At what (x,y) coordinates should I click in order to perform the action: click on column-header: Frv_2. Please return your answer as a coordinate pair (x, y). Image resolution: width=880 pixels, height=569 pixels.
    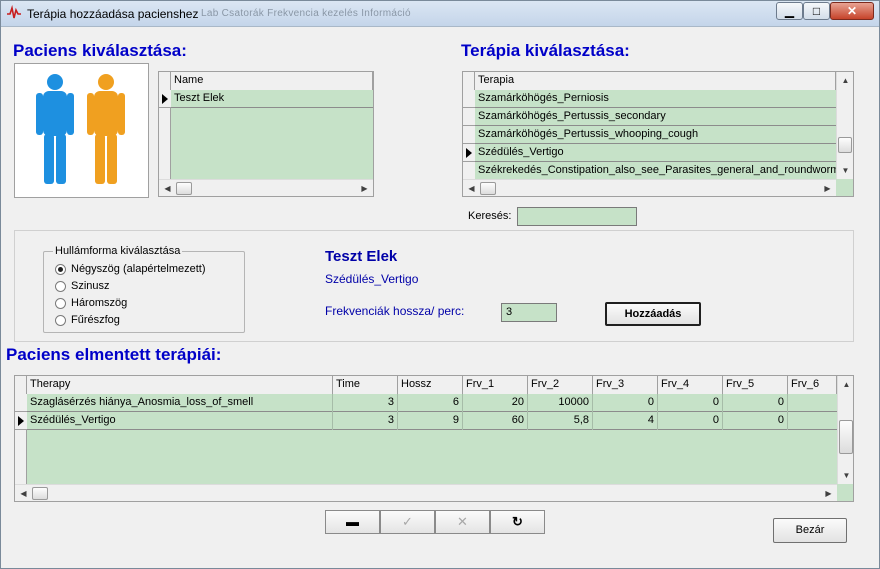
    Looking at the image, I should click on (560, 385).